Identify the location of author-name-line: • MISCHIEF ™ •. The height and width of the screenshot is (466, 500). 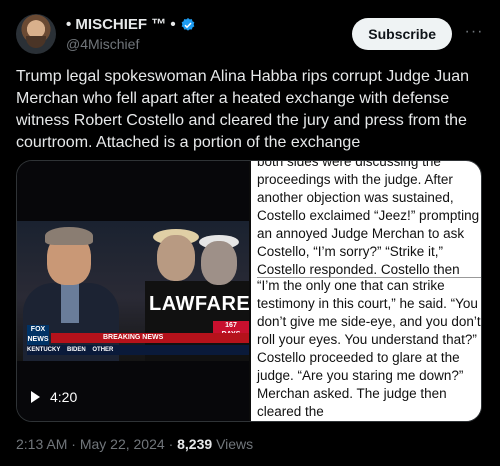
(131, 24).